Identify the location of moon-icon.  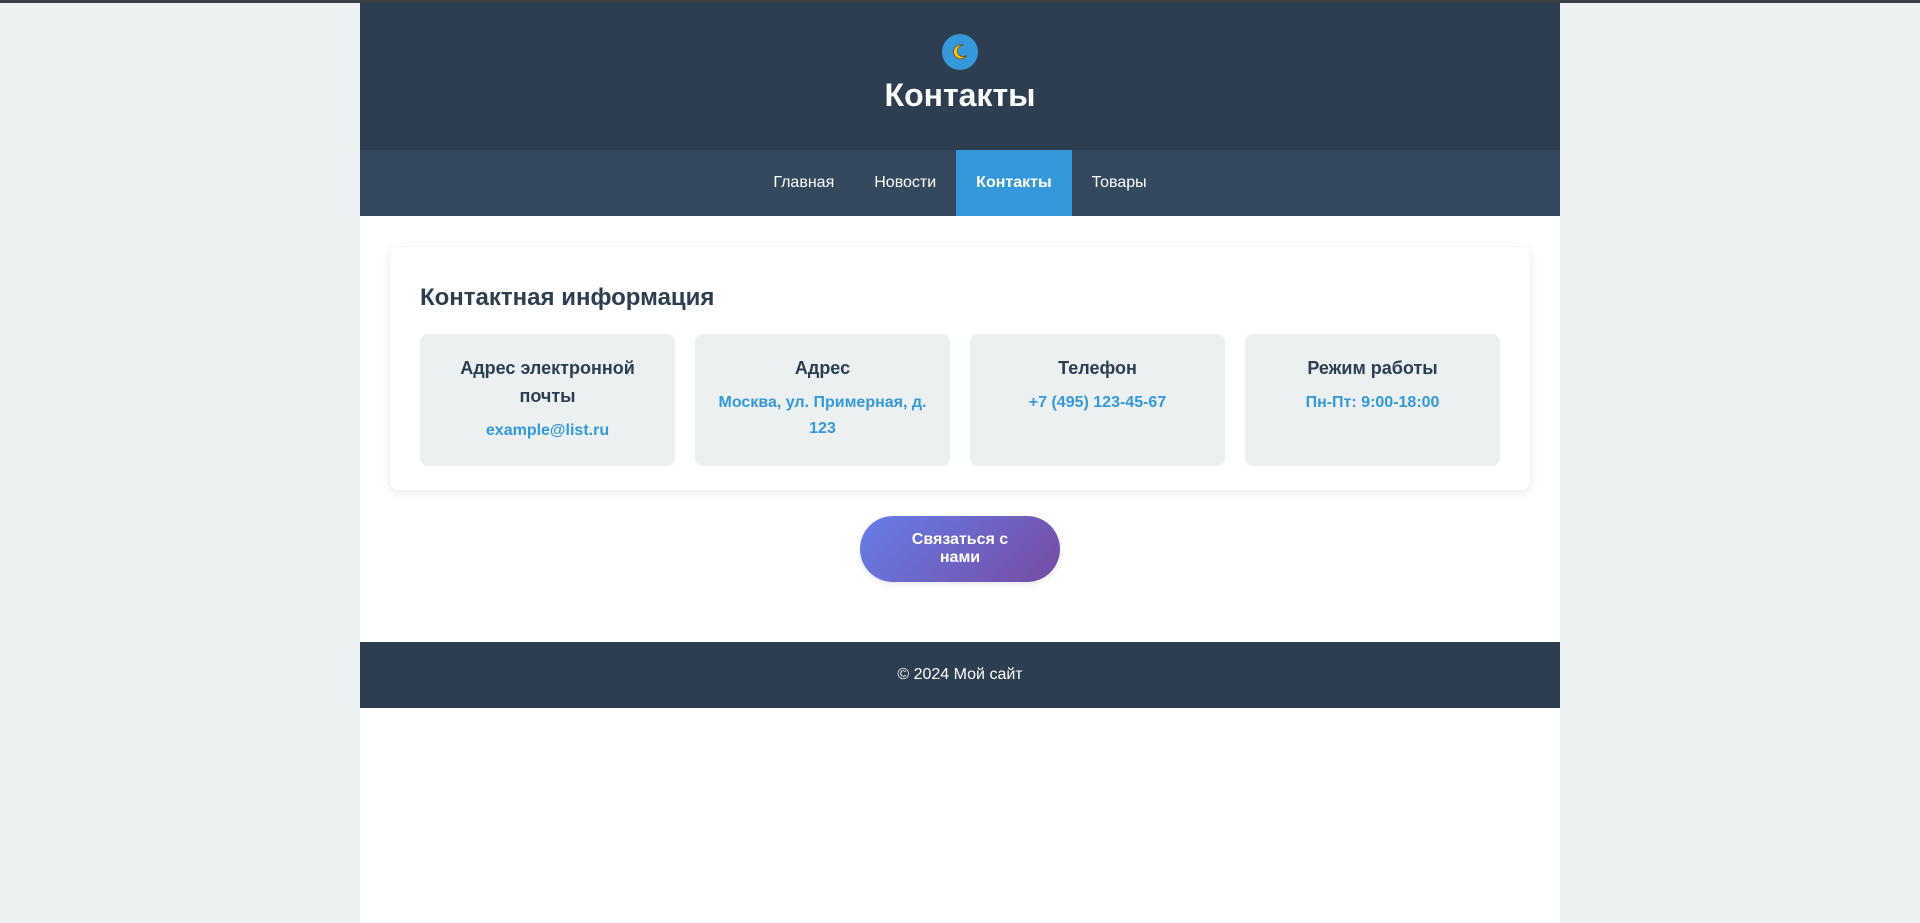
(960, 52).